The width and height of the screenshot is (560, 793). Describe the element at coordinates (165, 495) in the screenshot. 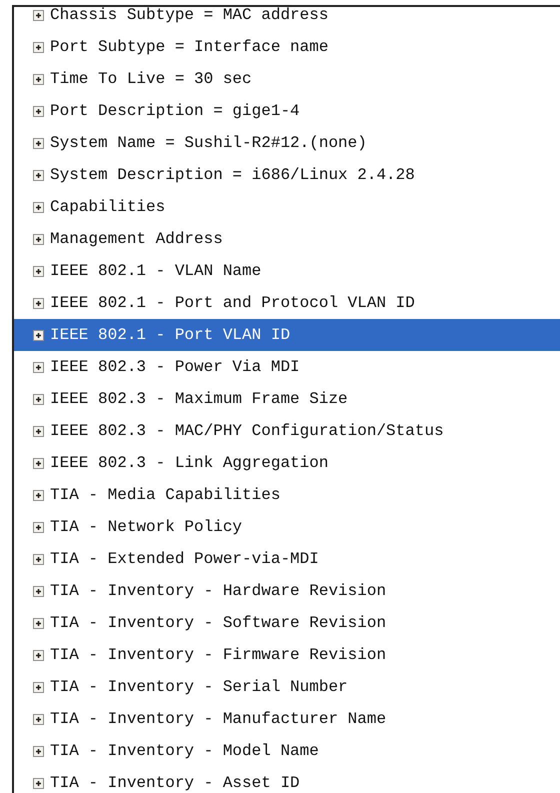

I see `tree-item: TIA - Media Capabilities` at that location.